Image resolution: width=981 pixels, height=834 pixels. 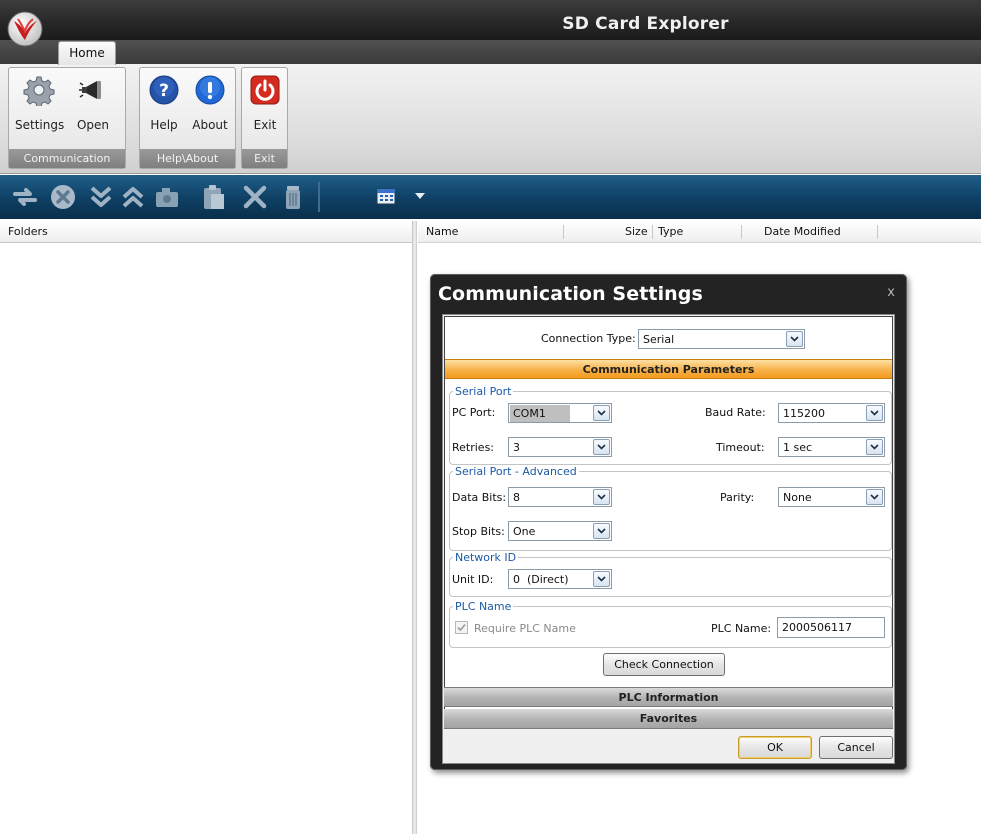 I want to click on about-button: About, so click(x=210, y=103).